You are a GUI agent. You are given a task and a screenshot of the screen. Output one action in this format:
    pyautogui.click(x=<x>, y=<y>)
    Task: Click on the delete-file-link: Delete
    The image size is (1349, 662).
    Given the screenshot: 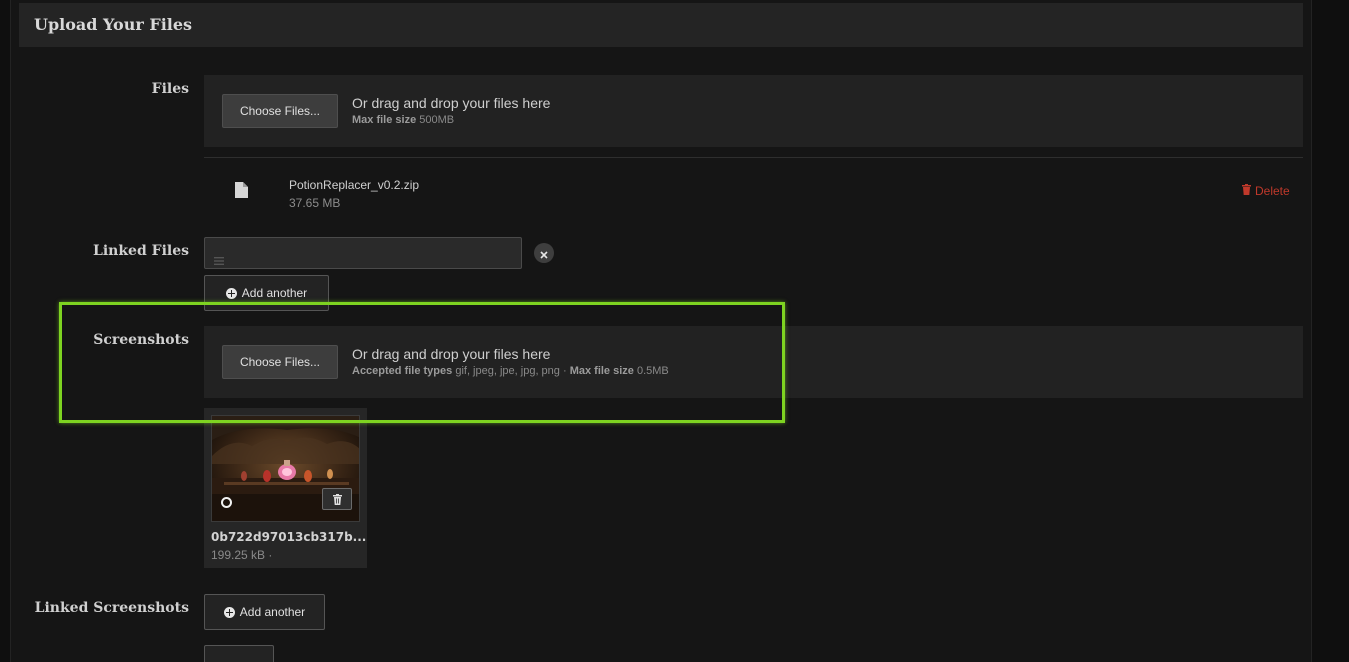 What is the action you would take?
    pyautogui.click(x=1266, y=191)
    